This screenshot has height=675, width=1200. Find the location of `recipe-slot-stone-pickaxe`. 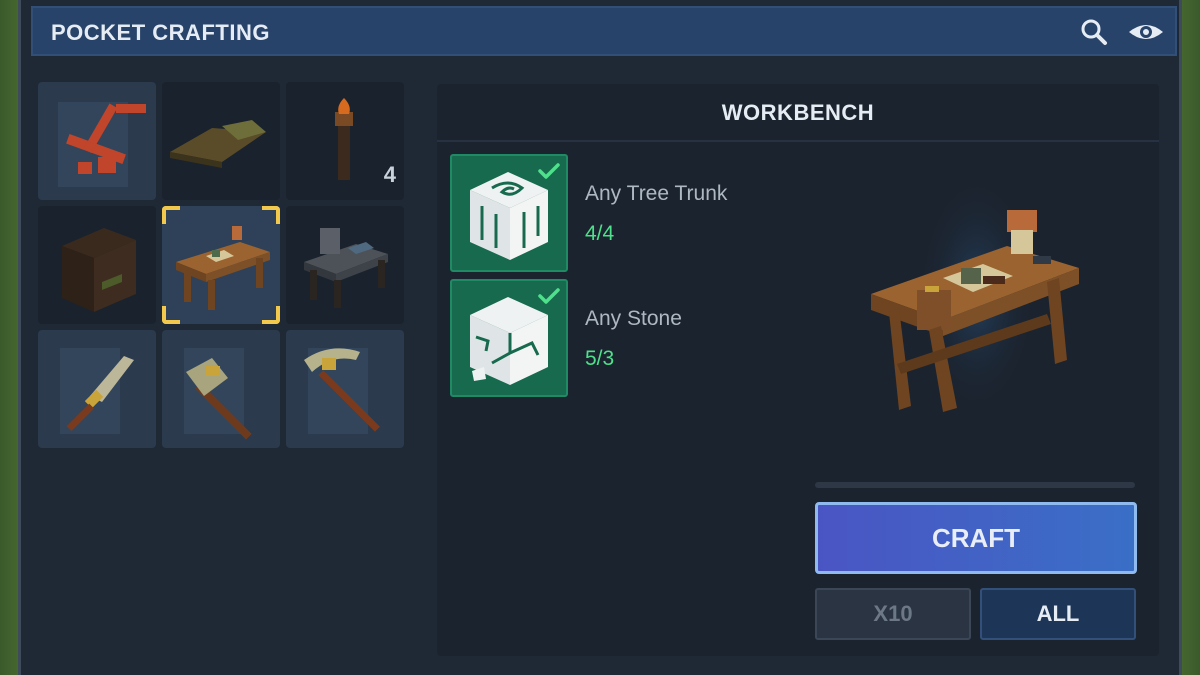

recipe-slot-stone-pickaxe is located at coordinates (345, 389).